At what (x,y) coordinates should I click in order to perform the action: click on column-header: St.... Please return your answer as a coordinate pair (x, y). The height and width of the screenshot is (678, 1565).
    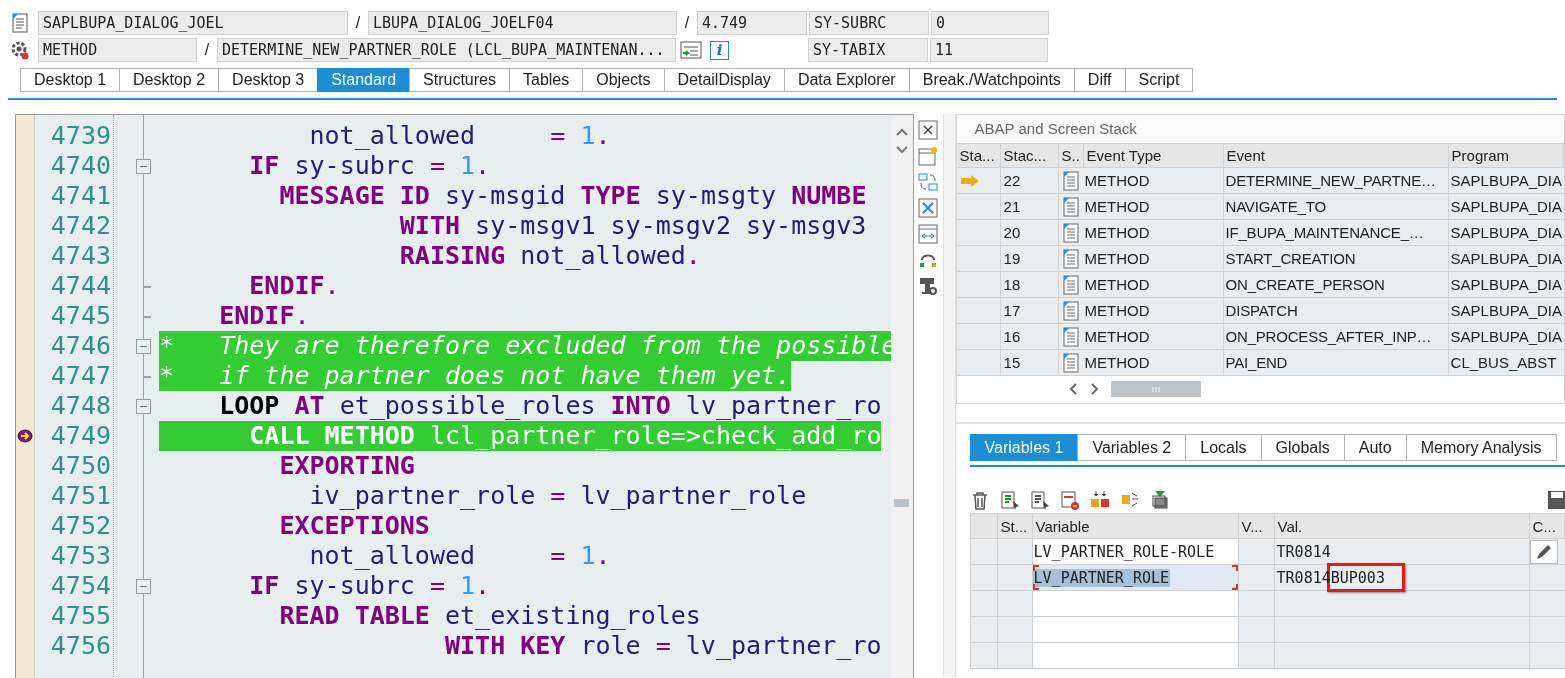
    Looking at the image, I should click on (1015, 526).